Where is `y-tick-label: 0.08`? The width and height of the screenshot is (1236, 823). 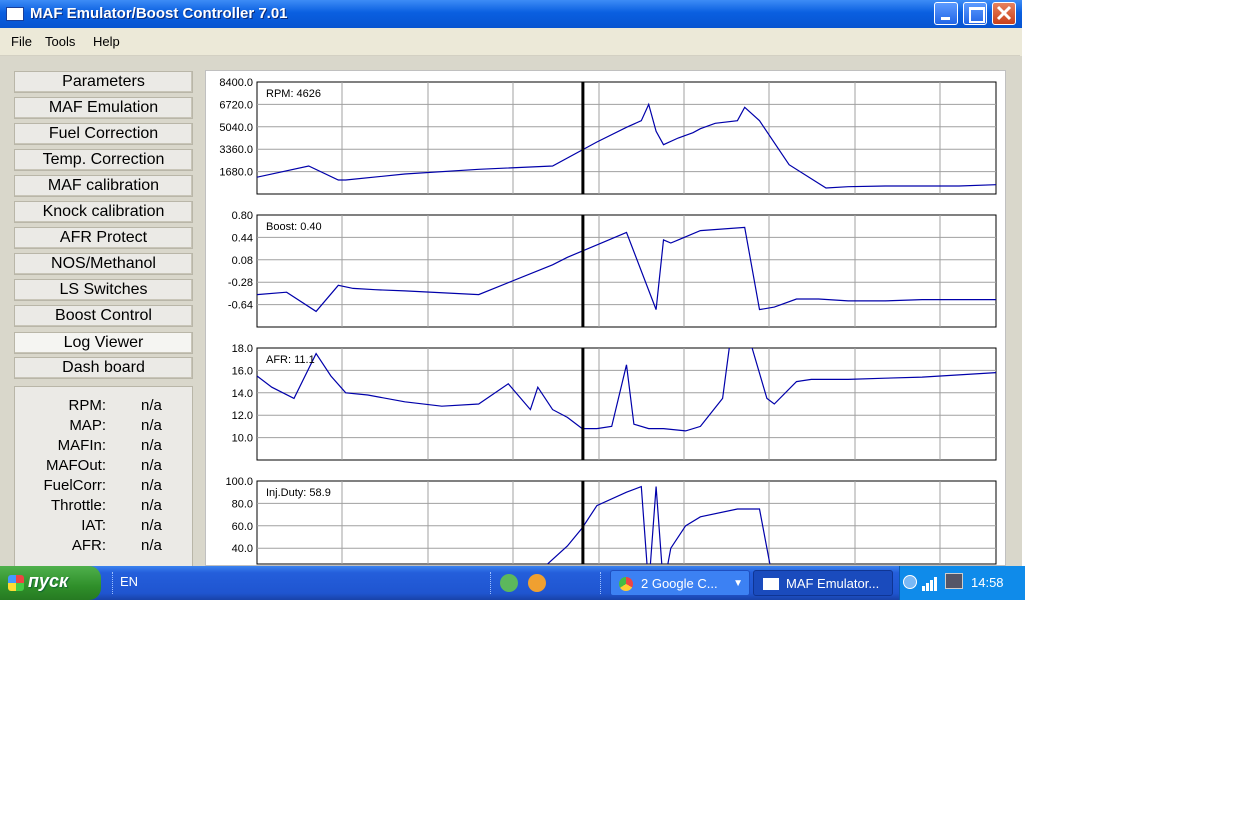
y-tick-label: 0.08 is located at coordinates (242, 261).